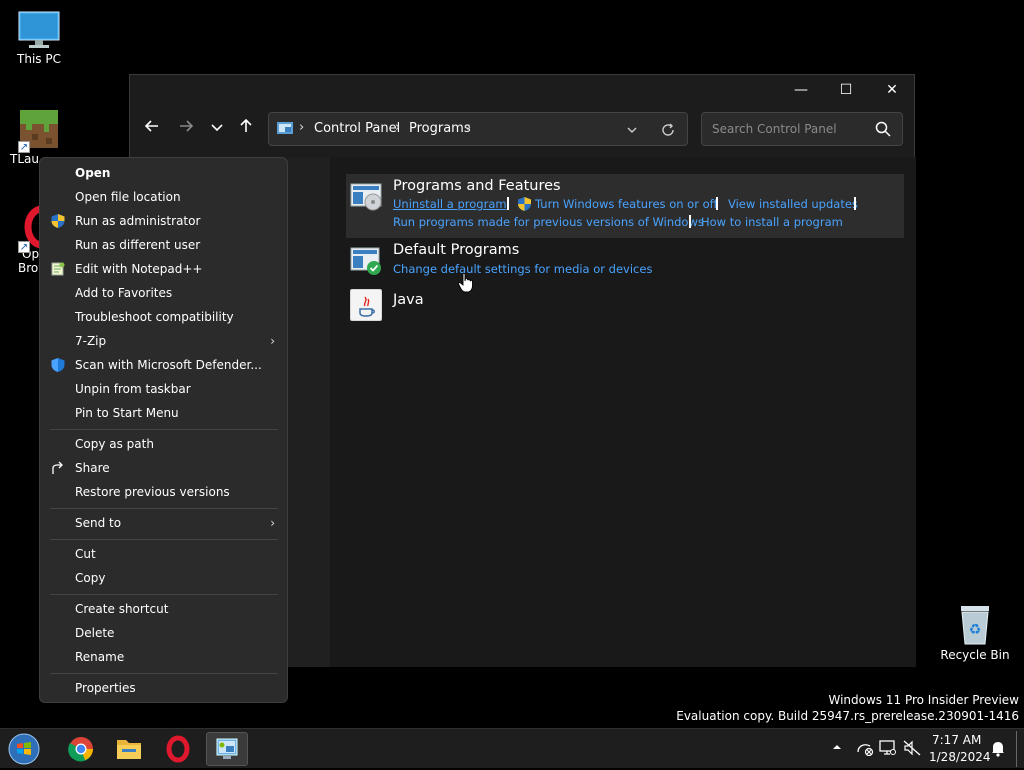 This screenshot has width=1024, height=770. I want to click on navigation-bar: › Control Panel › Programs ›, so click(522, 130).